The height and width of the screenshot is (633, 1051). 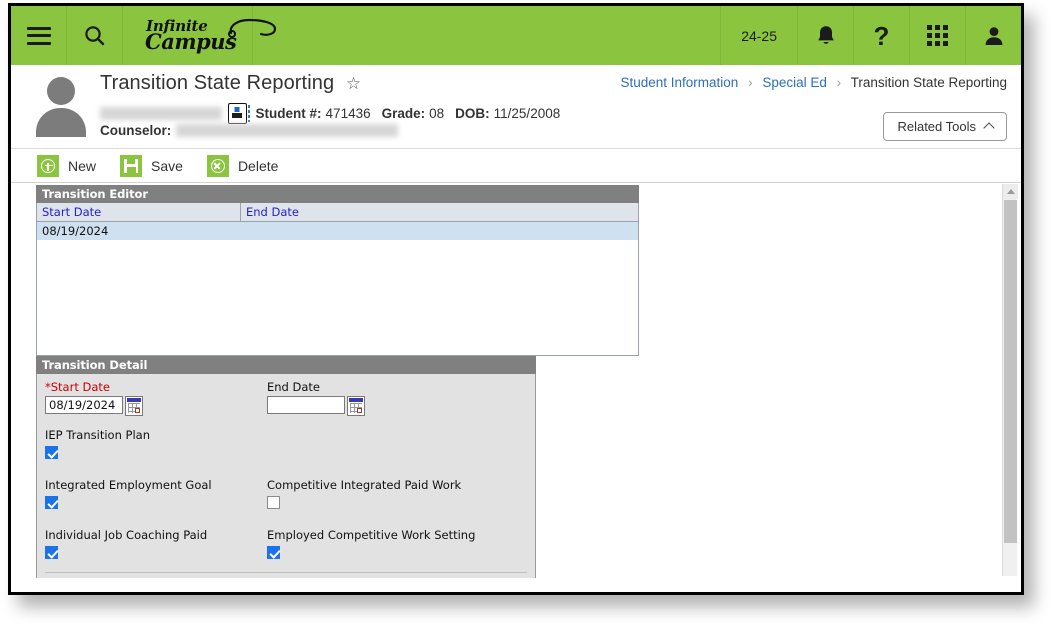 What do you see at coordinates (51, 453) in the screenshot?
I see `iep-transition-plan-checkbox` at bounding box center [51, 453].